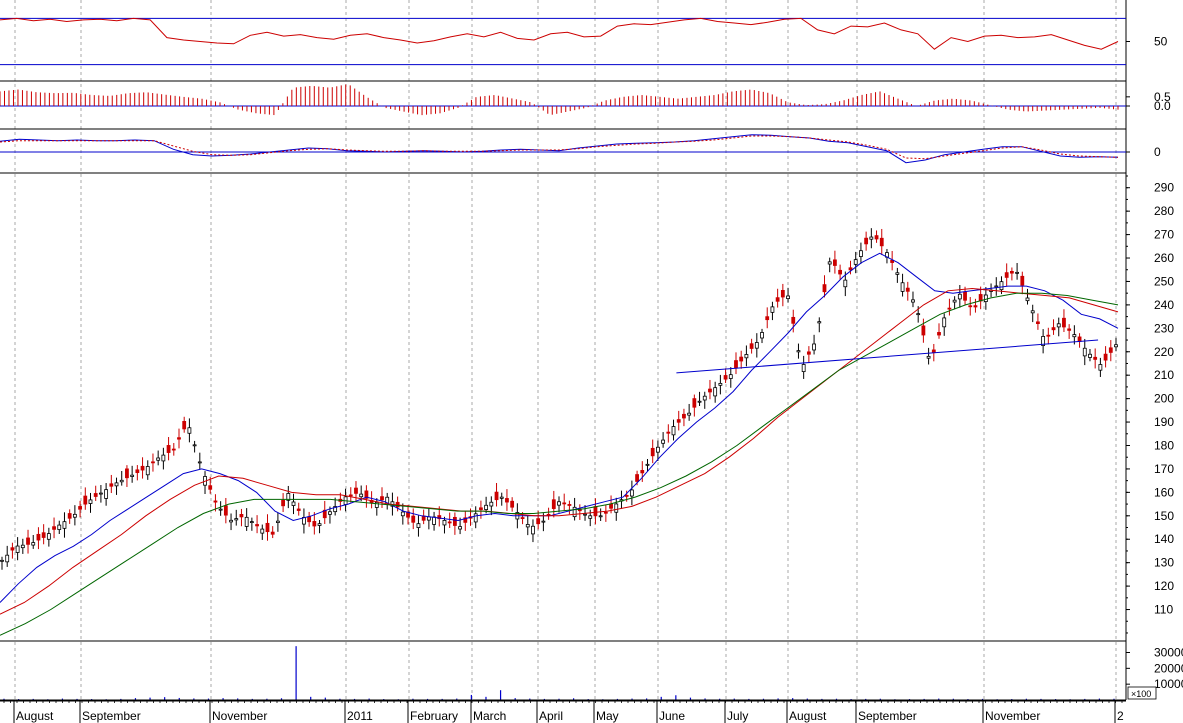 The image size is (1183, 723). Describe the element at coordinates (1164, 235) in the screenshot. I see `price-tick-label: 270` at that location.